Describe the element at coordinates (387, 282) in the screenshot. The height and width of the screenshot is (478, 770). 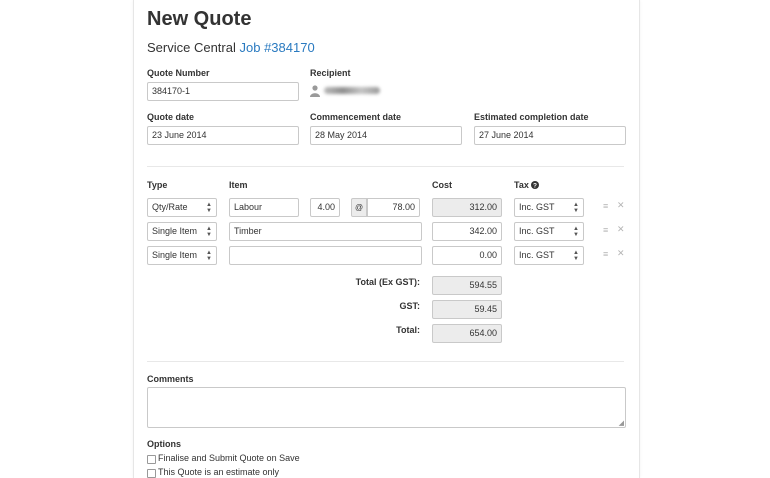
I see `total-ex-gst-label: Total (Ex GST):` at that location.